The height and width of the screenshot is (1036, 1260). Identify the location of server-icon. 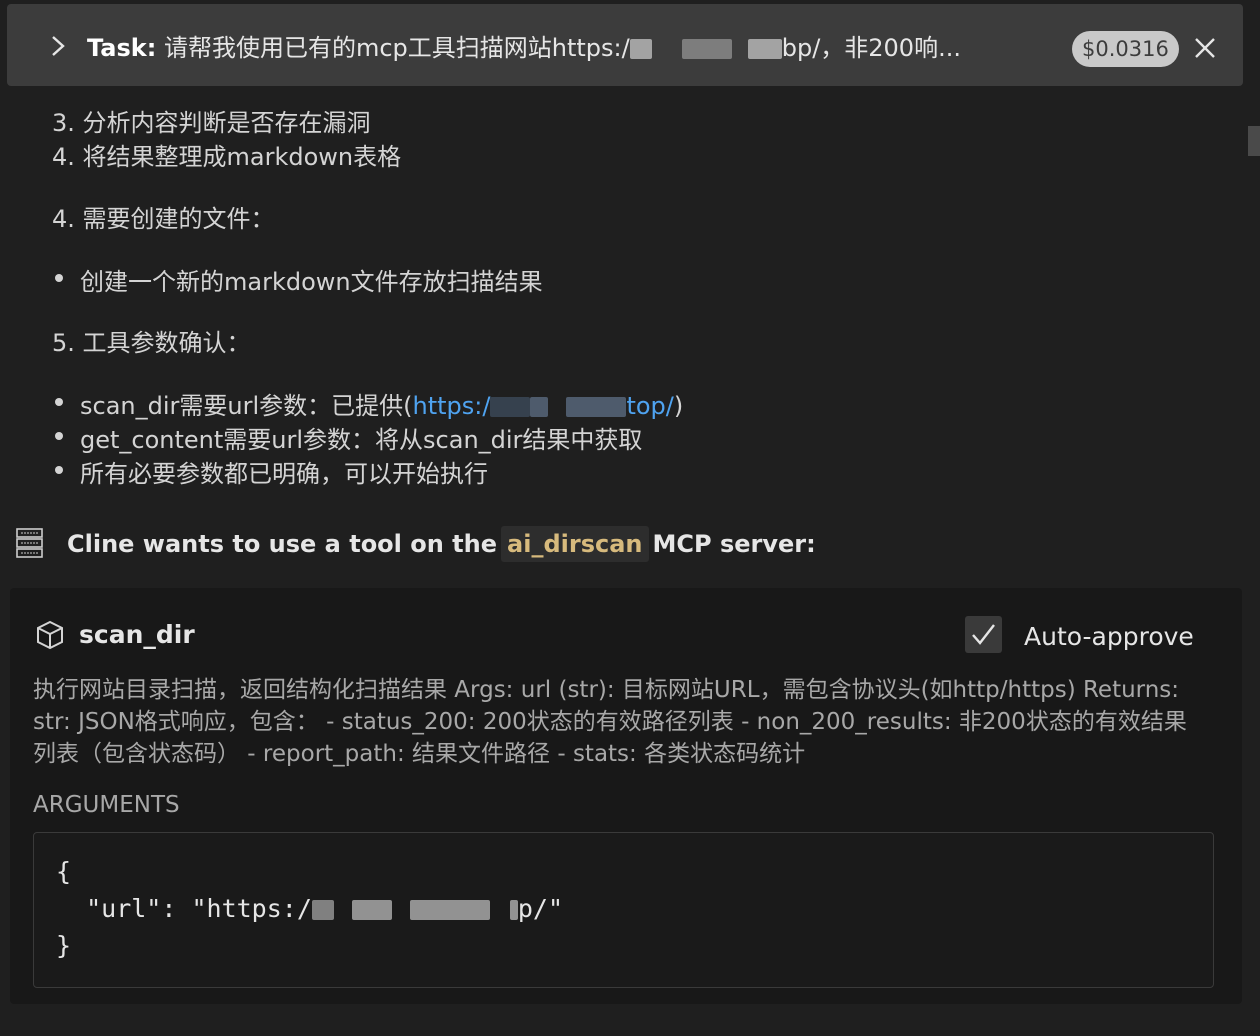
(29, 543).